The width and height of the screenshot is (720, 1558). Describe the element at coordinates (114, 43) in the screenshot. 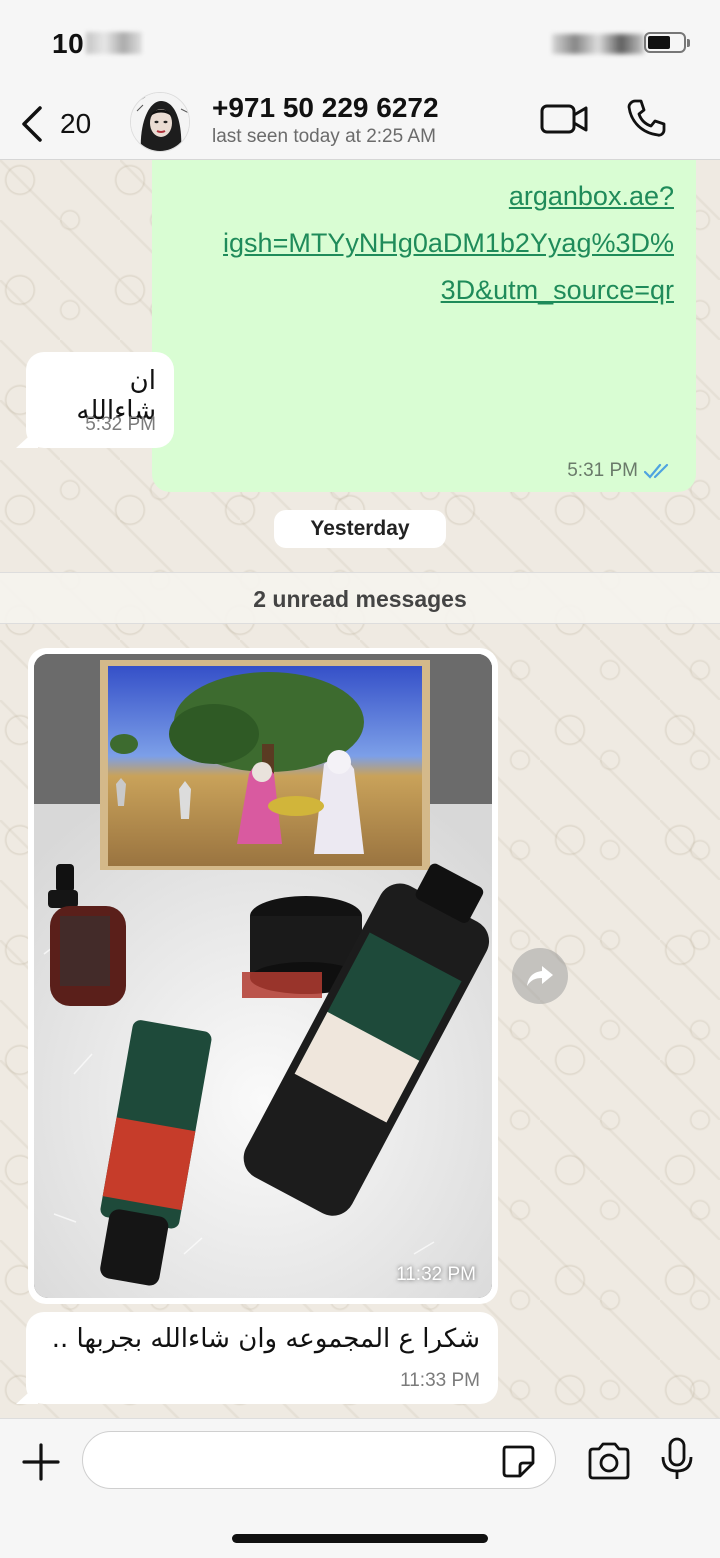

I see `status-time-redaction` at that location.